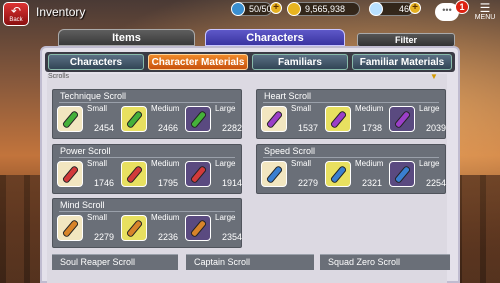  What do you see at coordinates (198, 62) in the screenshot?
I see `subtab-character-materials: Character Materials` at bounding box center [198, 62].